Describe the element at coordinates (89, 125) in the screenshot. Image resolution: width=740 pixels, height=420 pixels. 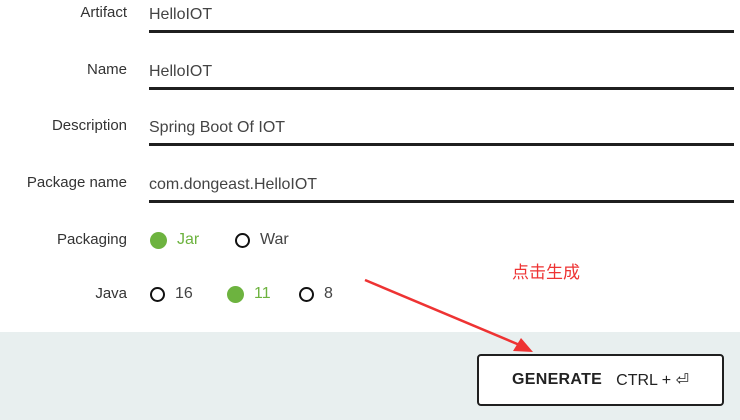
I see `description-label: Description` at that location.